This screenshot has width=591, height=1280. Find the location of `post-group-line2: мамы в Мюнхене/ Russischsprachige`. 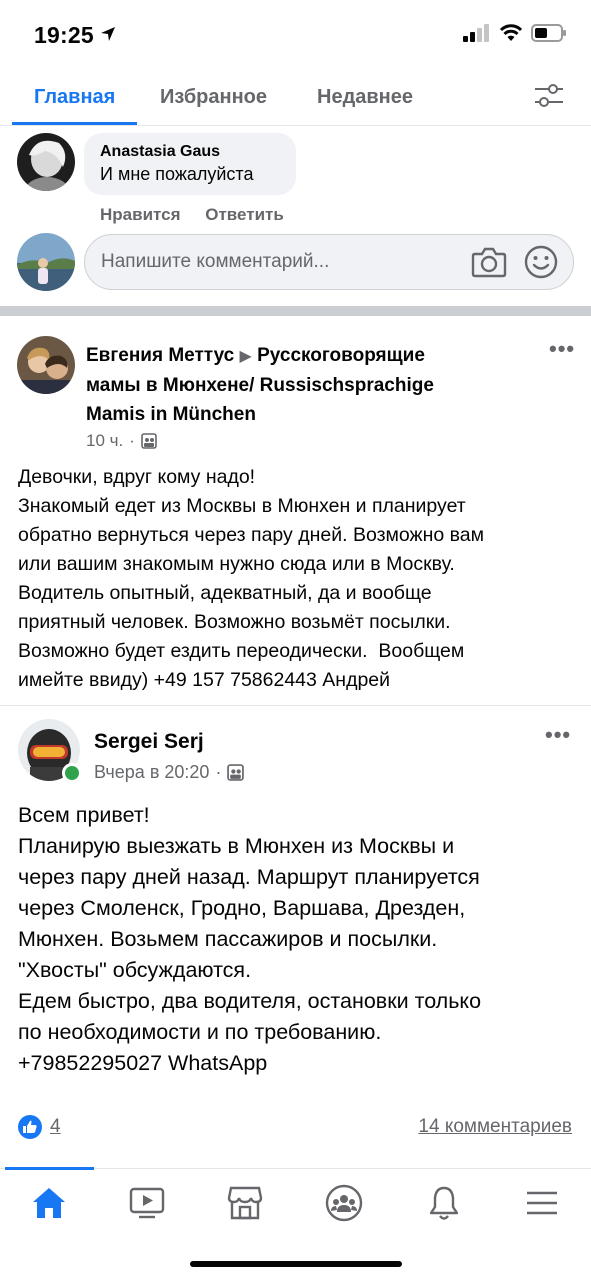

post-group-line2: мамы в Мюнхене/ Russischsprachige is located at coordinates (260, 385).